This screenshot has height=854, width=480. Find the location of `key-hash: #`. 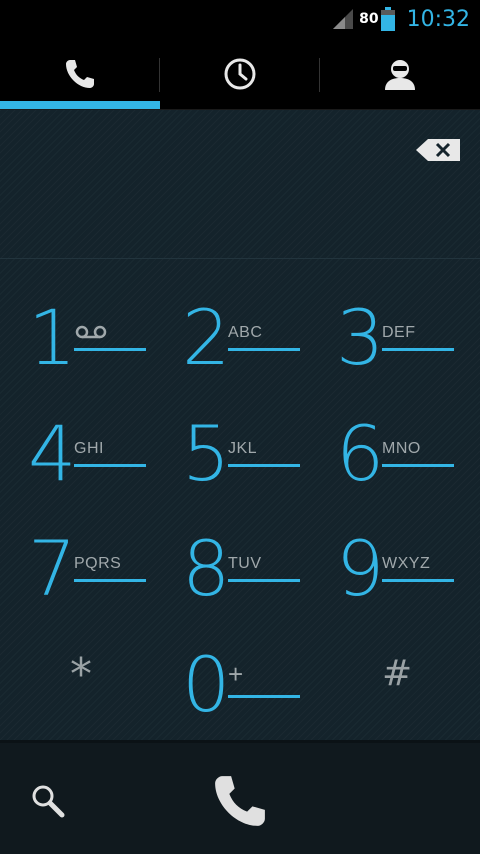

key-hash: # is located at coordinates (397, 689).